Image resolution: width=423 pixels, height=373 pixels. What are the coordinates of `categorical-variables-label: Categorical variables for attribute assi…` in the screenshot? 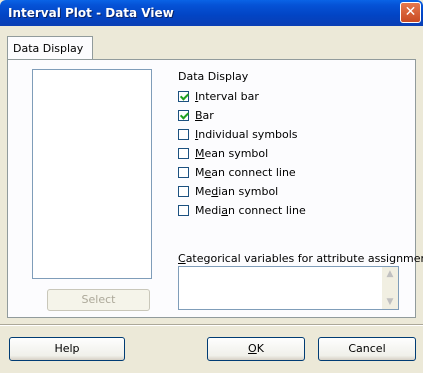 It's located at (300, 258).